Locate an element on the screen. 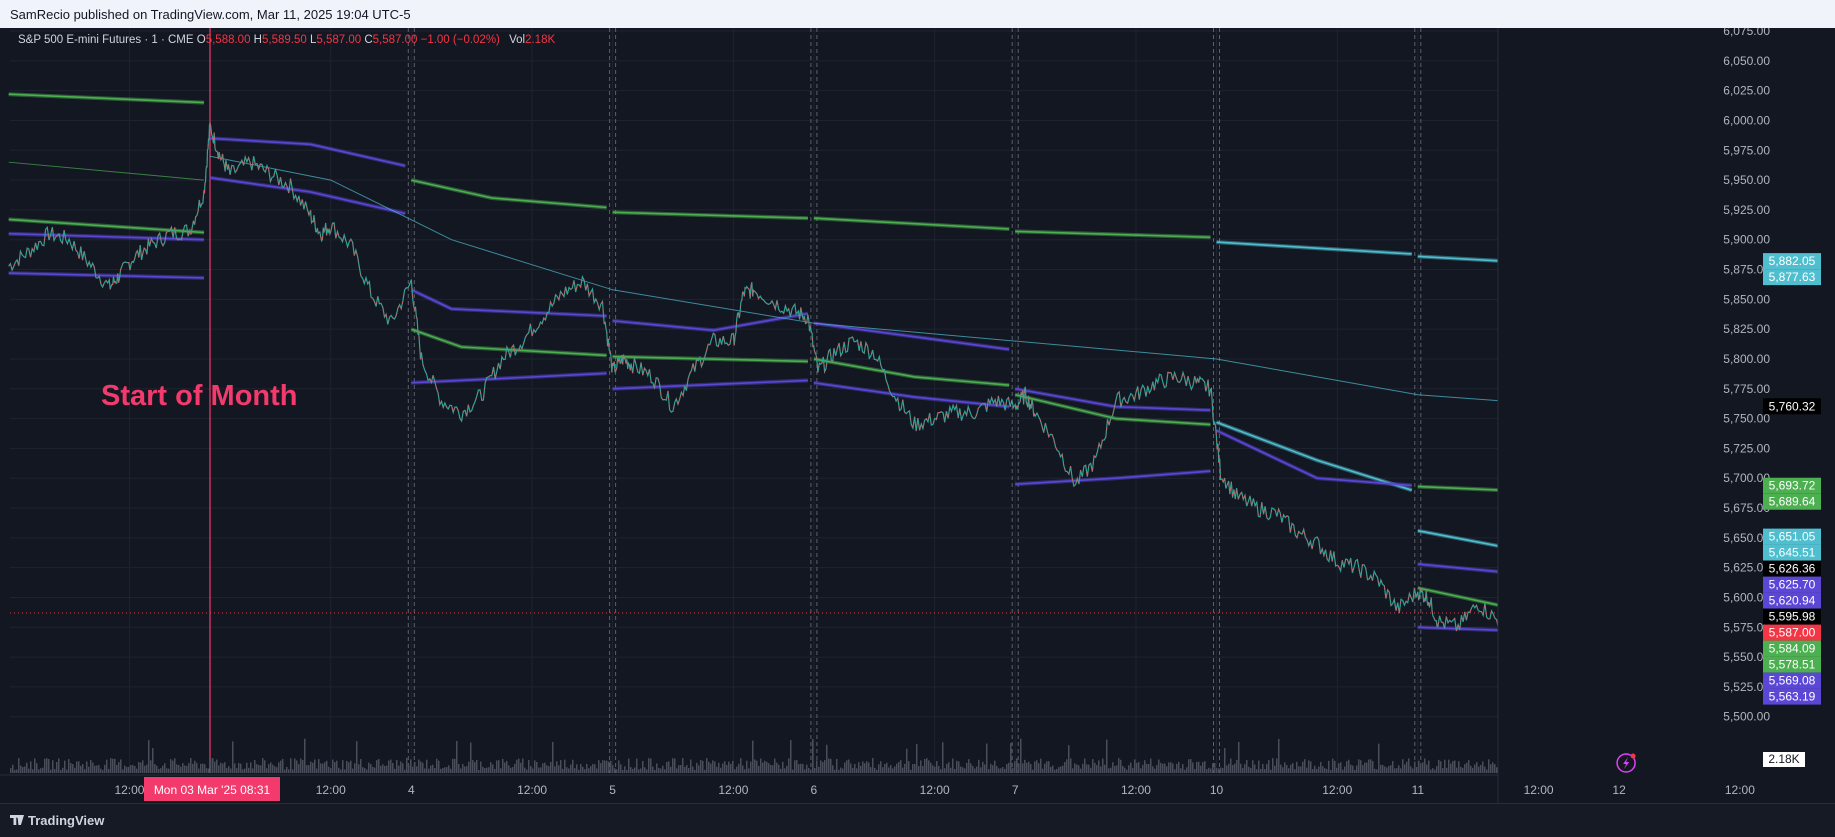 Image resolution: width=1835 pixels, height=837 pixels. start-of-month-label: Start of Month is located at coordinates (199, 396).